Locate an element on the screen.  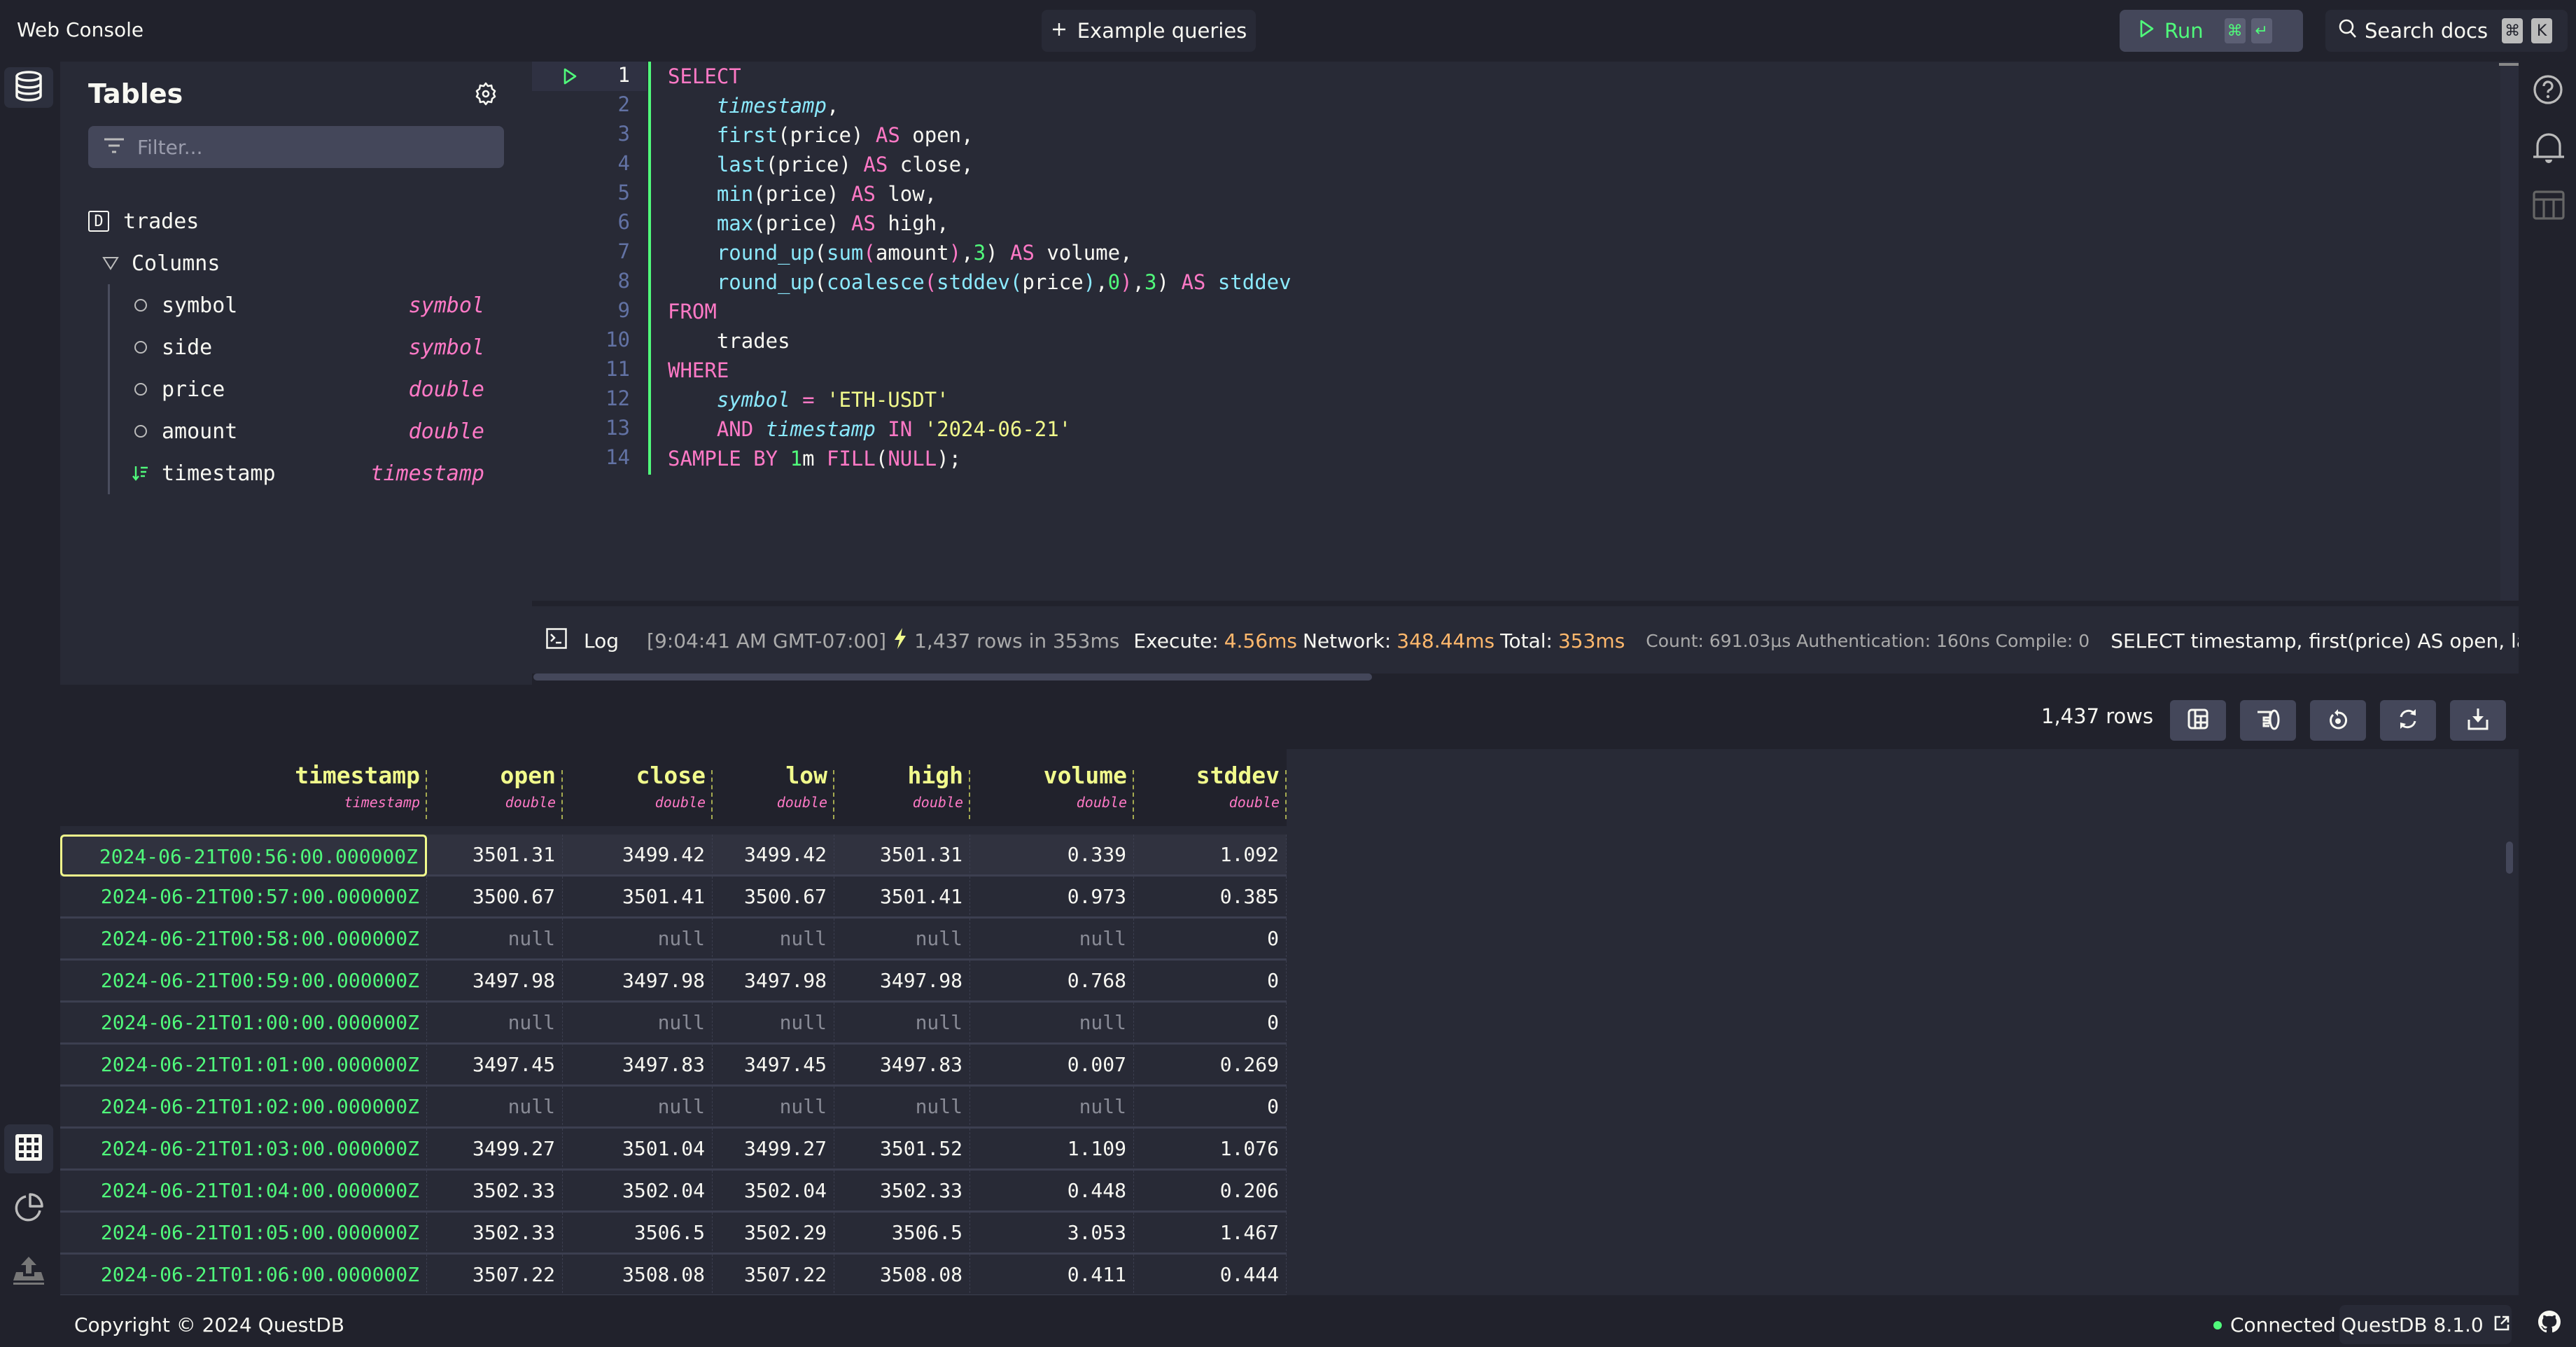
cell-stddev: 0.385 is located at coordinates (1210, 898).